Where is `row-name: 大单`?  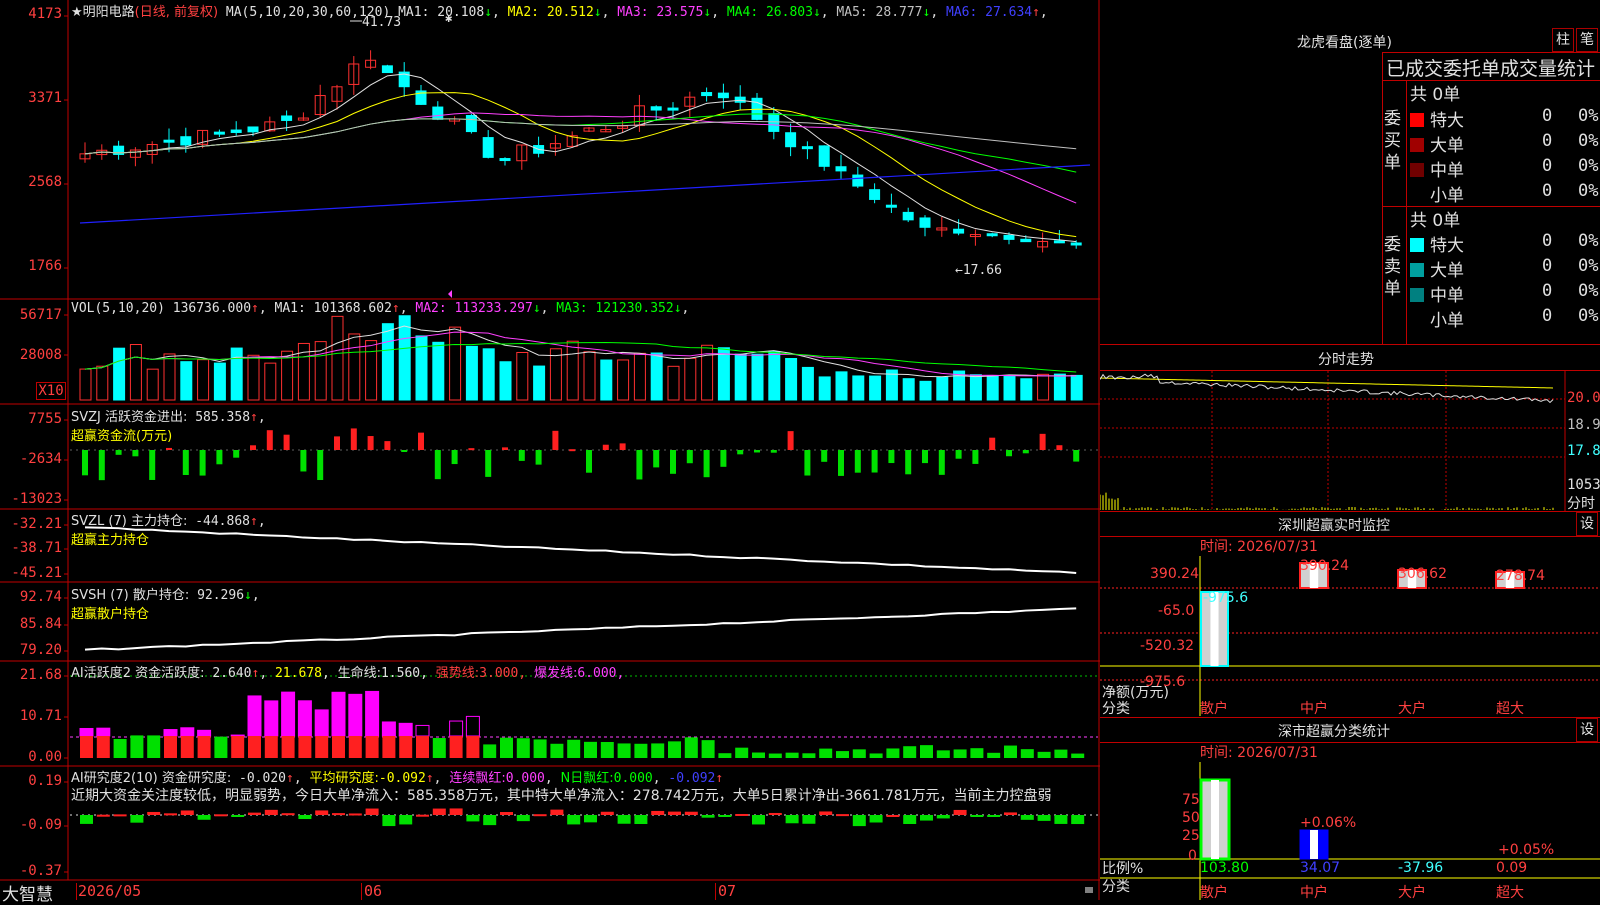
row-name: 大单 is located at coordinates (1447, 271).